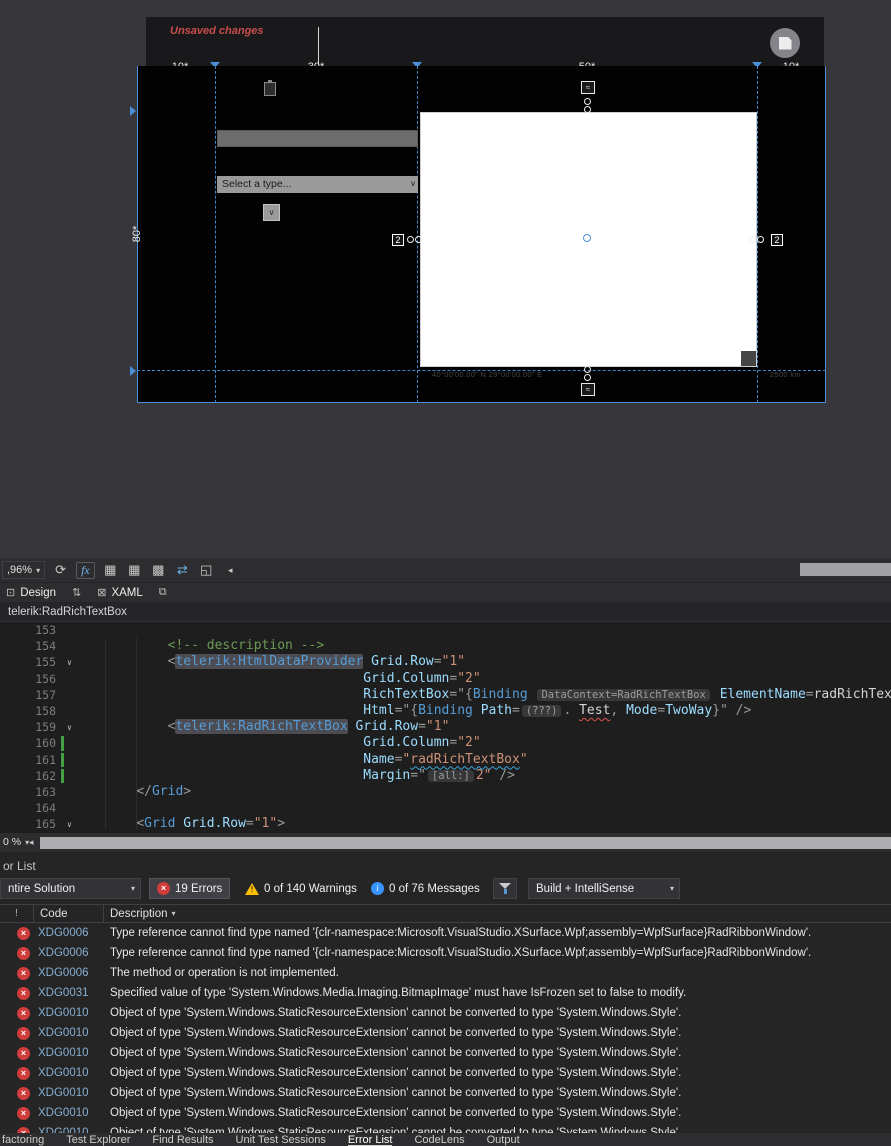 The width and height of the screenshot is (891, 1146). I want to click on error-code-link: XDG0031, so click(70, 993).